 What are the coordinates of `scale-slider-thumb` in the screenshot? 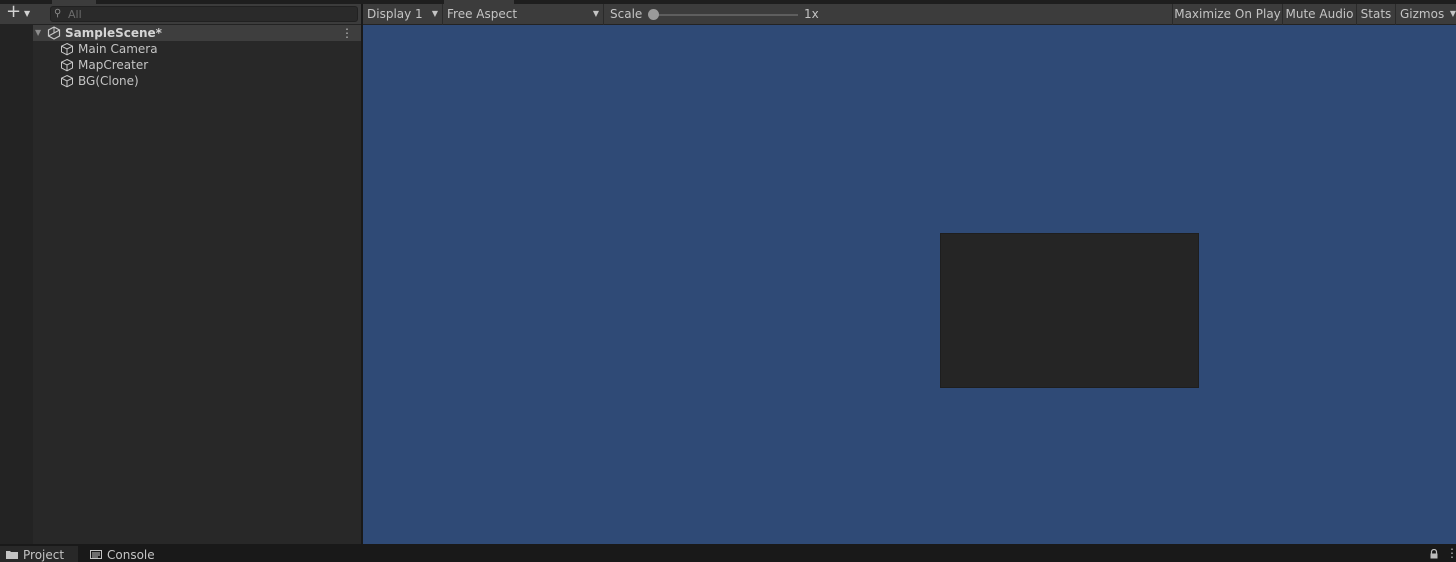 It's located at (653, 14).